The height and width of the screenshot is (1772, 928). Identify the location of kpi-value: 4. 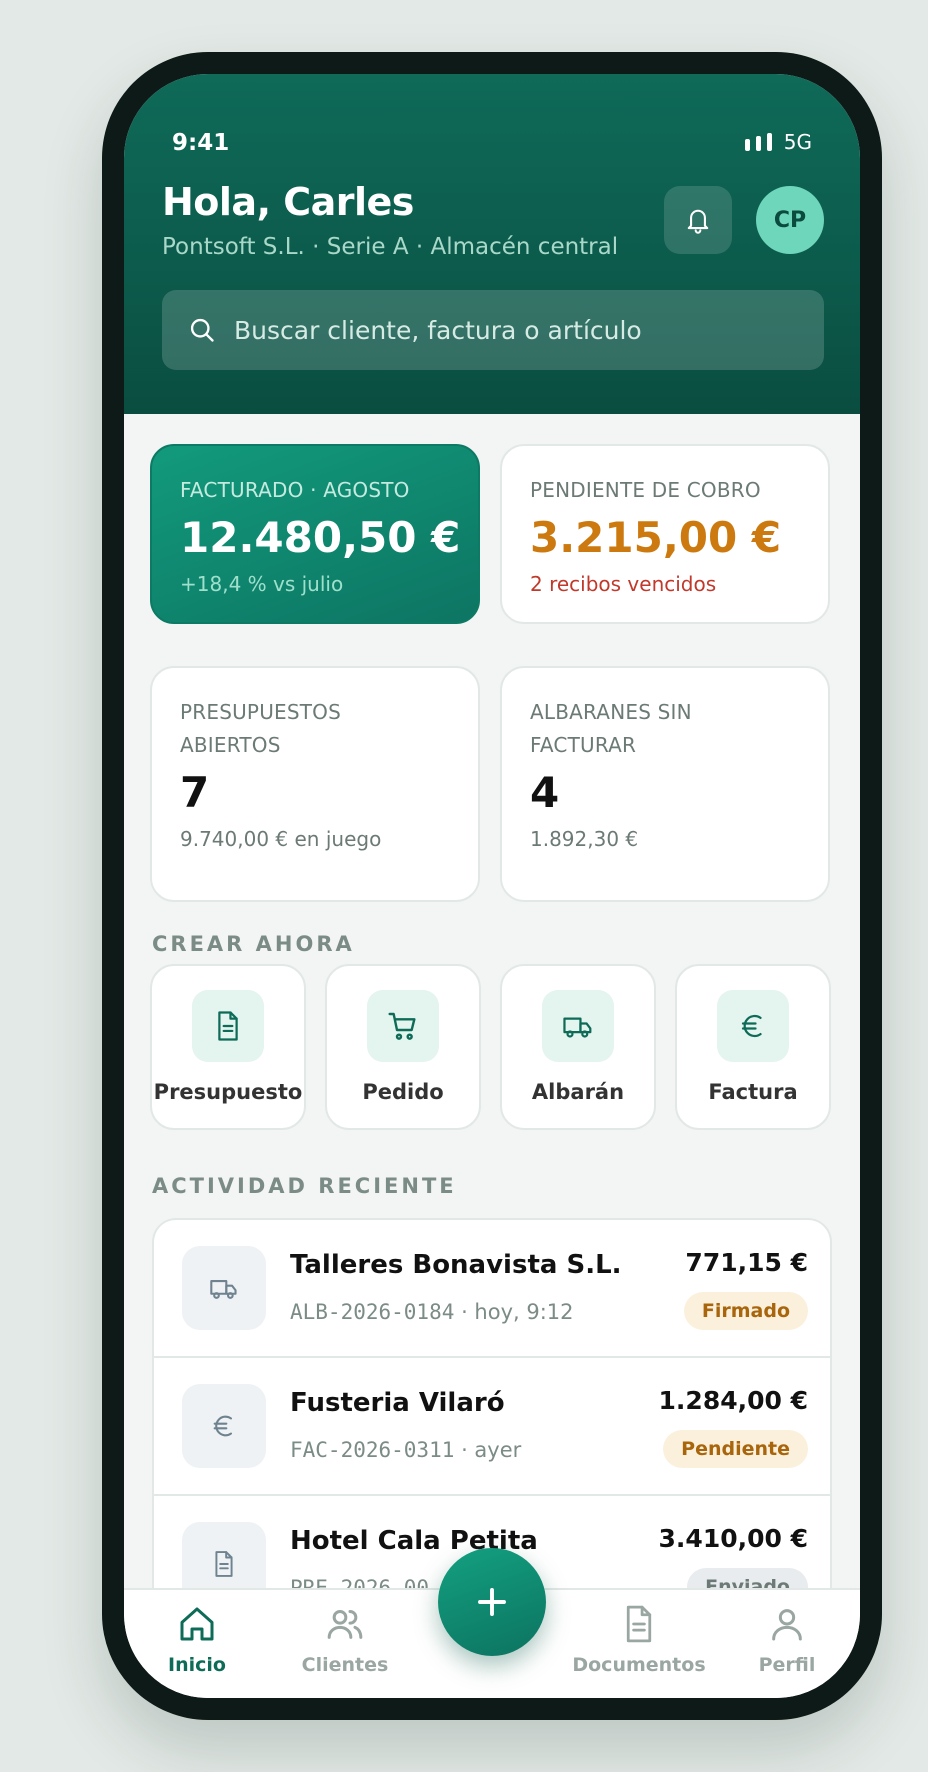
(545, 792).